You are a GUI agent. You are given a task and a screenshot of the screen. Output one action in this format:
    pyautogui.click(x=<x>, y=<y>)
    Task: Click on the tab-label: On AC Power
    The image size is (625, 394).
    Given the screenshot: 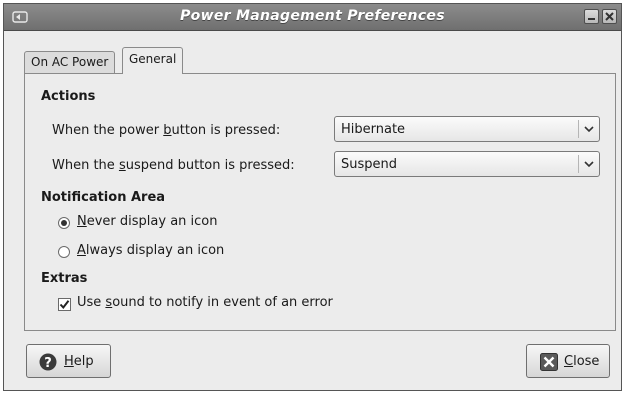 What is the action you would take?
    pyautogui.click(x=70, y=62)
    